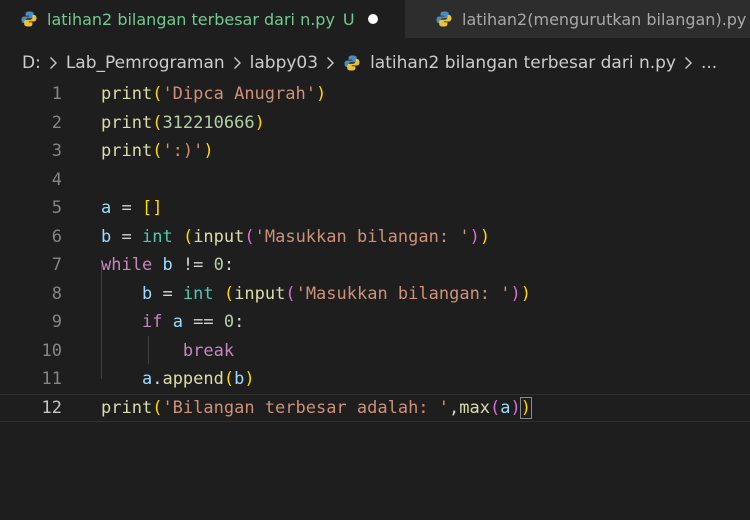  Describe the element at coordinates (56, 179) in the screenshot. I see `line-number: 4` at that location.